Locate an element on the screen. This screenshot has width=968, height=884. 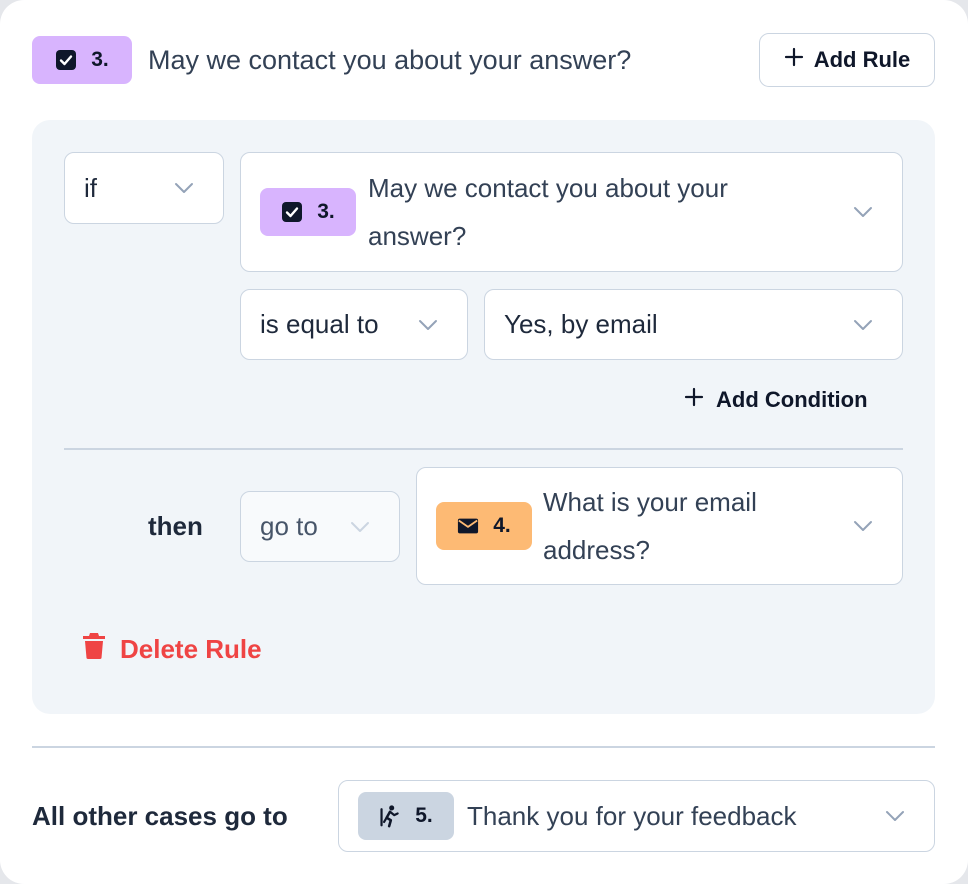
fallback-target-title: Thank you for your feedback is located at coordinates (632, 816).